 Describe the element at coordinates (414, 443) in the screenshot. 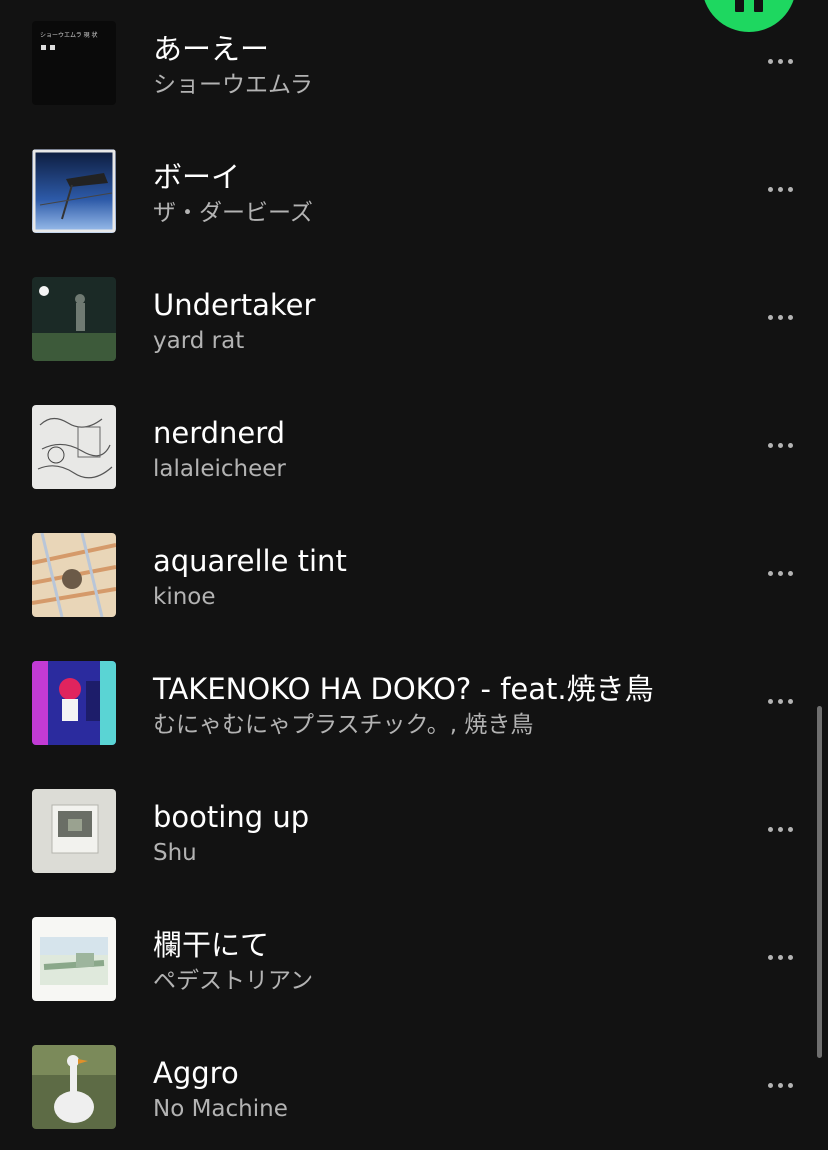

I see `track-row: nerdnerd lalaleicheer` at that location.